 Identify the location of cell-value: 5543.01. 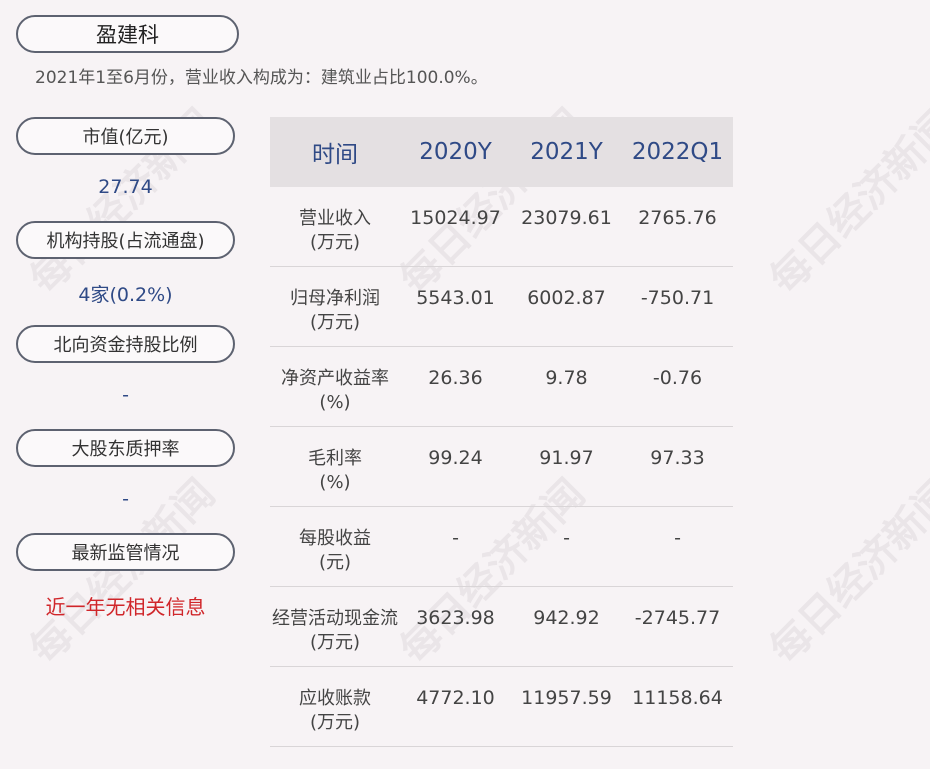
(455, 298).